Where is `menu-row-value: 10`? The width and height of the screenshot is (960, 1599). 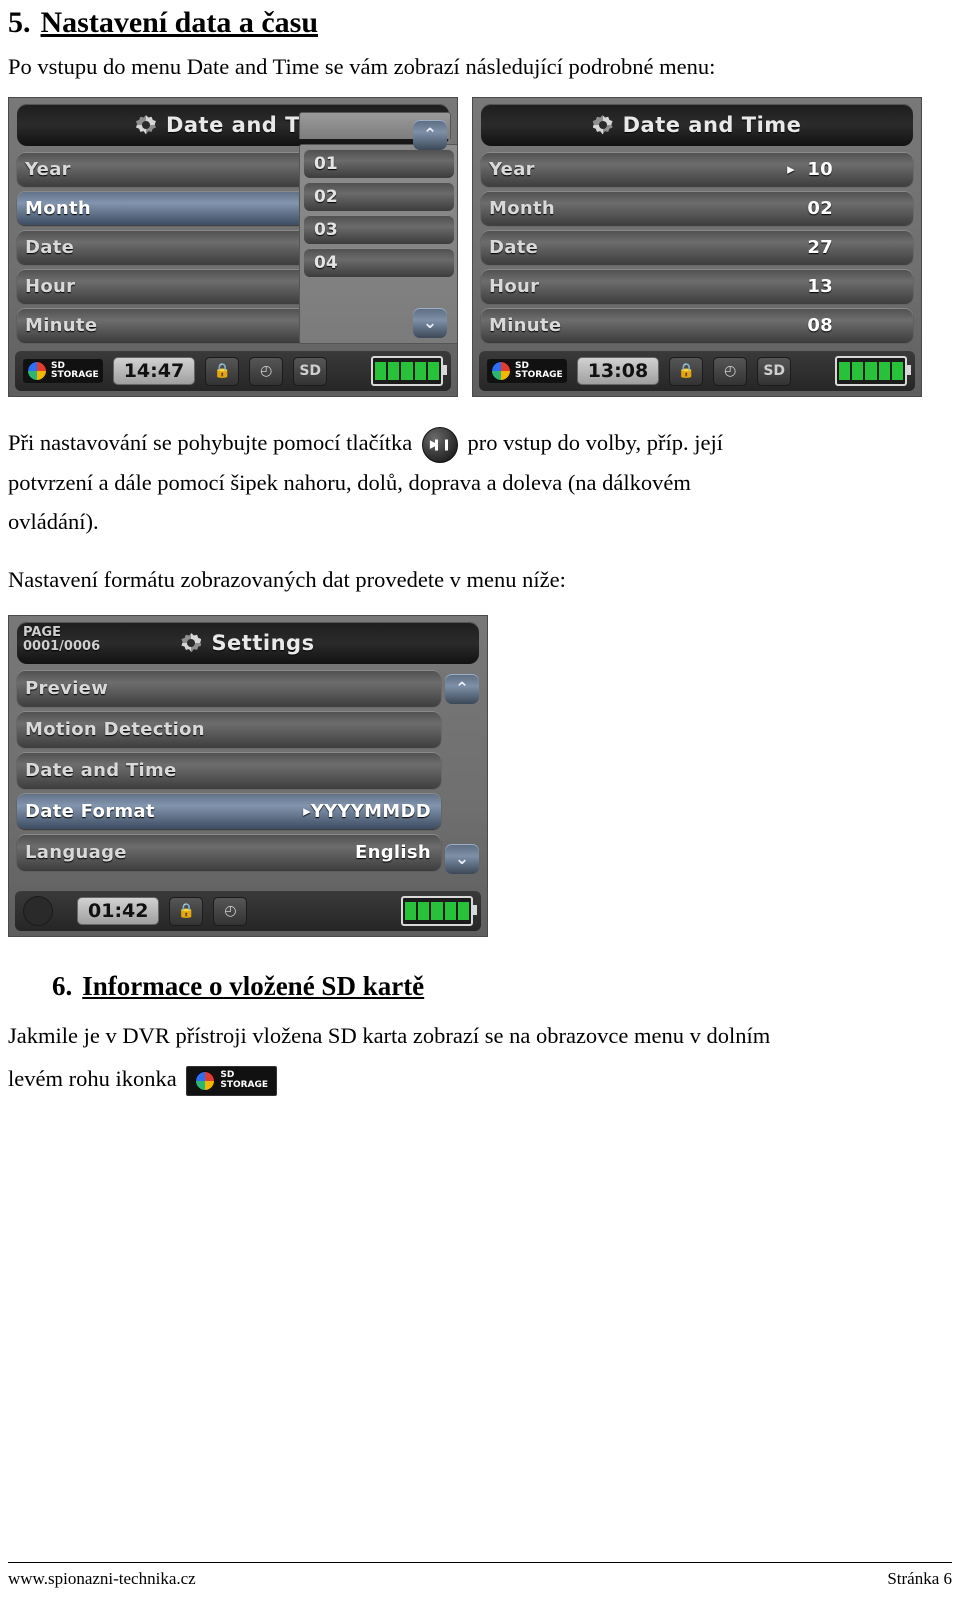 menu-row-value: 10 is located at coordinates (820, 169).